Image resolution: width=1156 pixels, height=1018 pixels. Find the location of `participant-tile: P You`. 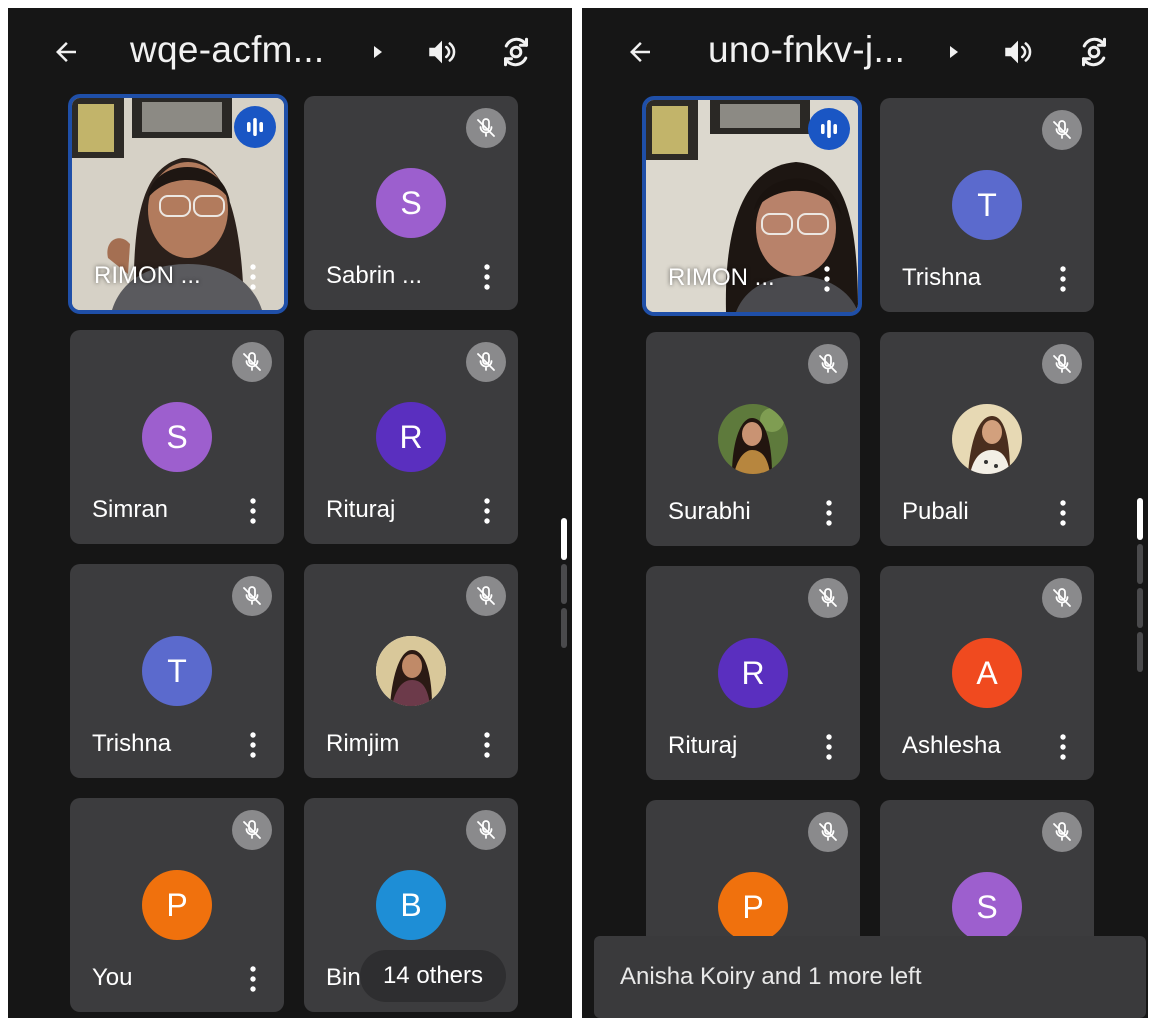

participant-tile: P You is located at coordinates (177, 905).